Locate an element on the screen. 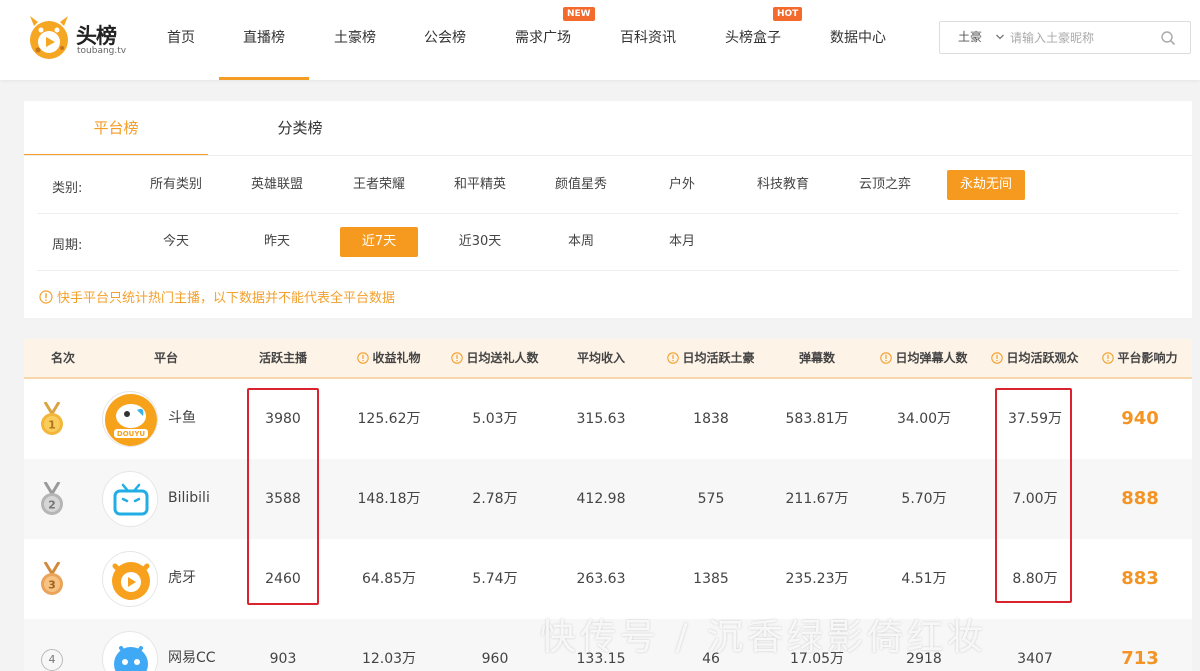  tab-platform-ranking: 平台榜 is located at coordinates (116, 128).